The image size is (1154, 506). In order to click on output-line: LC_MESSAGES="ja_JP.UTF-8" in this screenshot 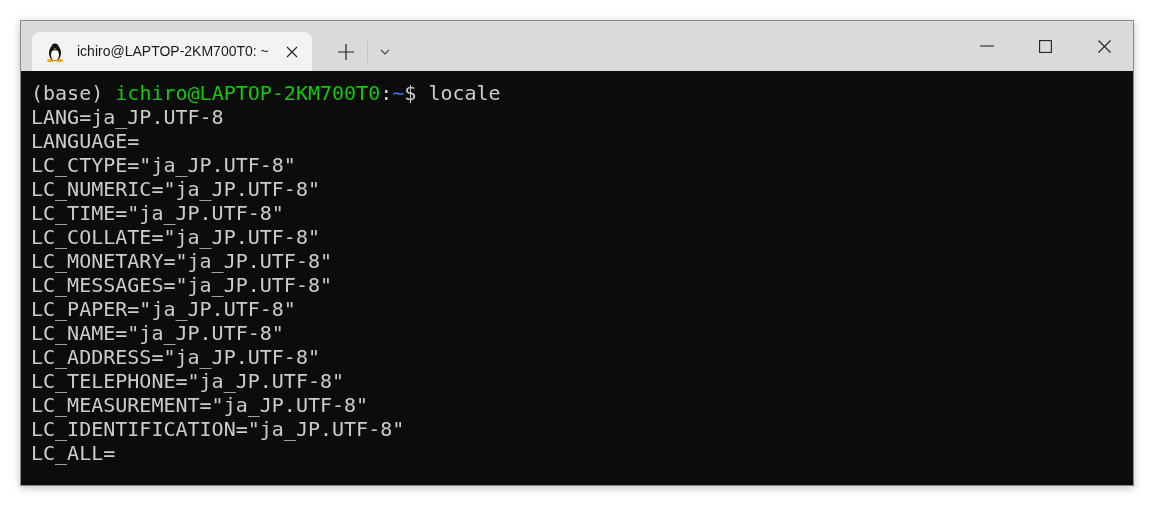, I will do `click(182, 285)`.